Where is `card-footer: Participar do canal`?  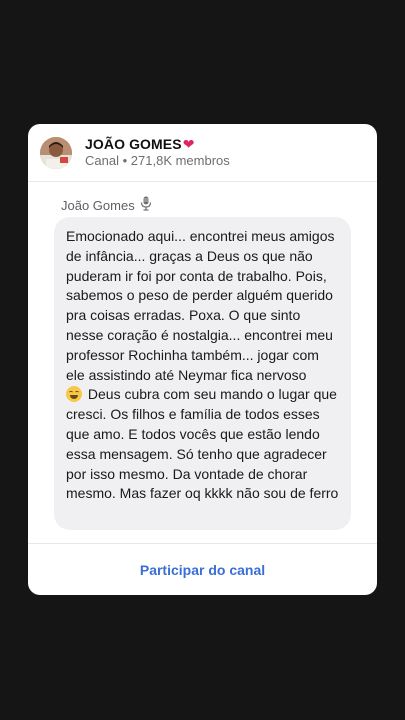 card-footer: Participar do canal is located at coordinates (202, 569).